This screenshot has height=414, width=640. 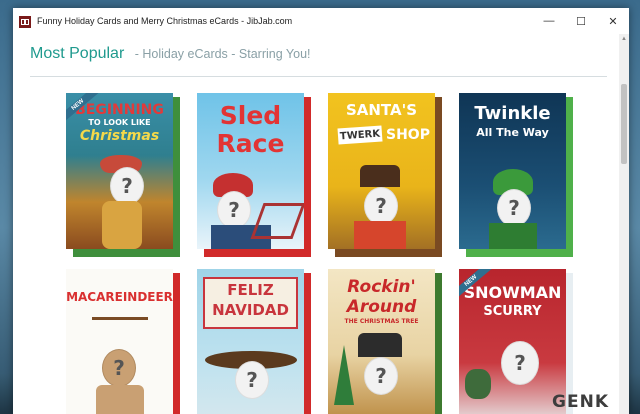 I want to click on page-title: Most Popular, so click(x=77, y=53).